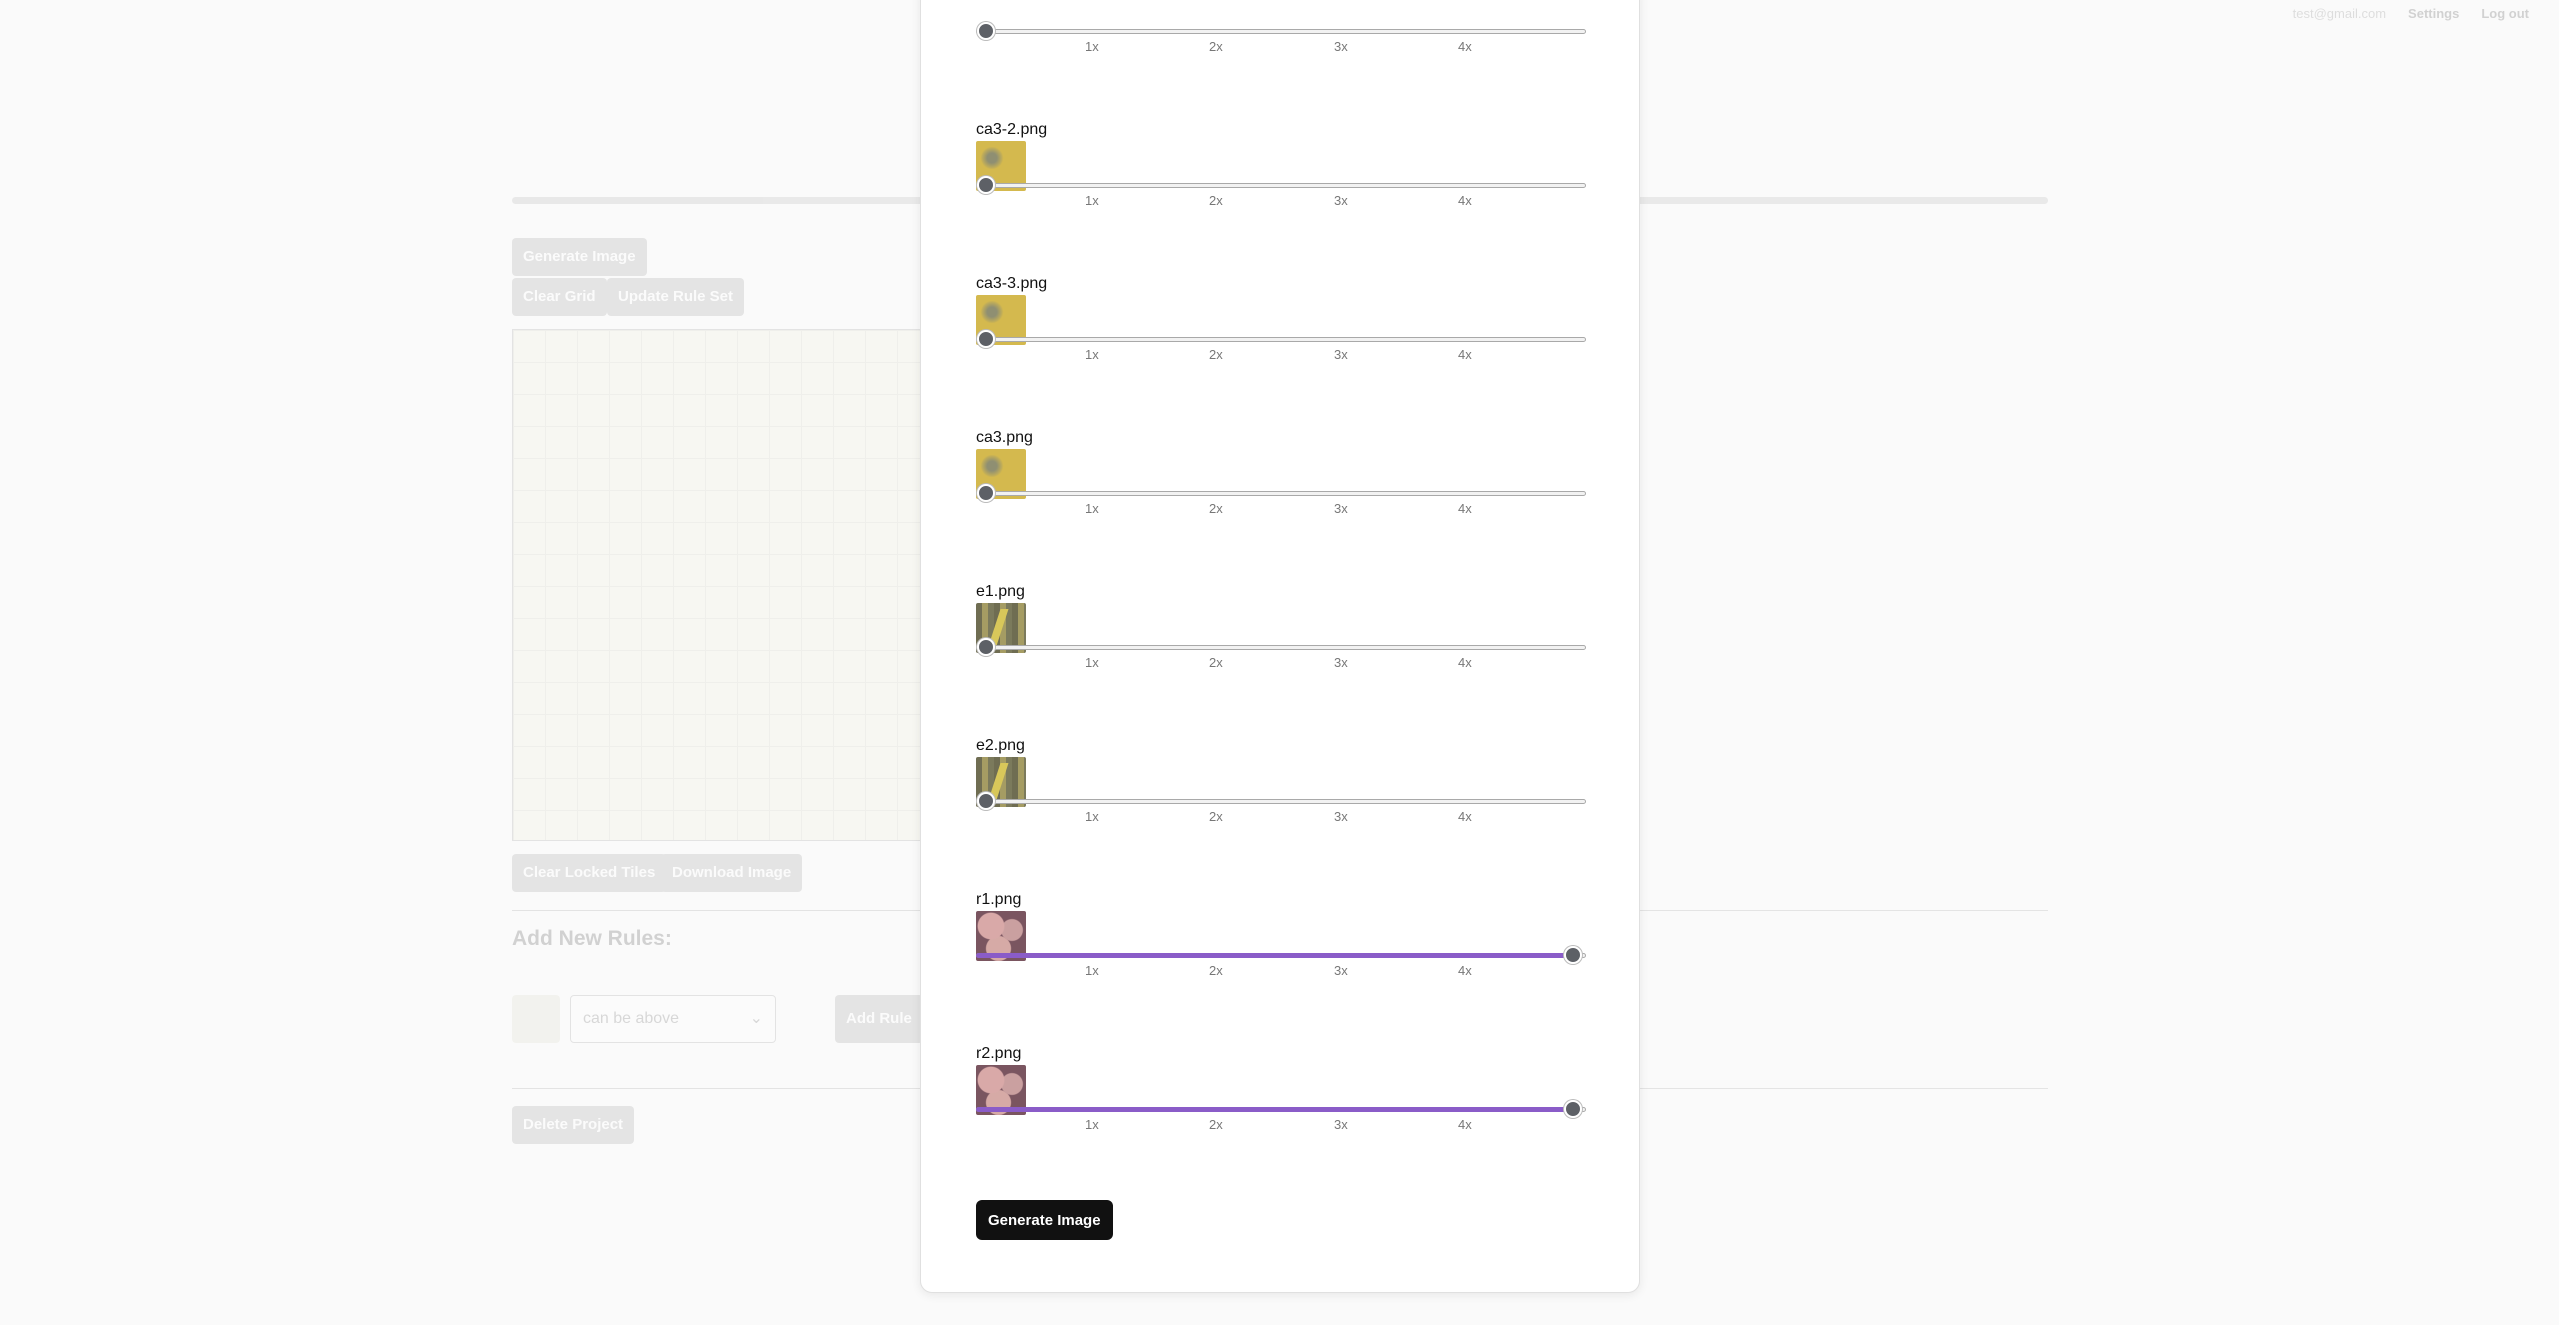 The width and height of the screenshot is (2559, 1325). I want to click on user-email: test@gmail.com, so click(2339, 13).